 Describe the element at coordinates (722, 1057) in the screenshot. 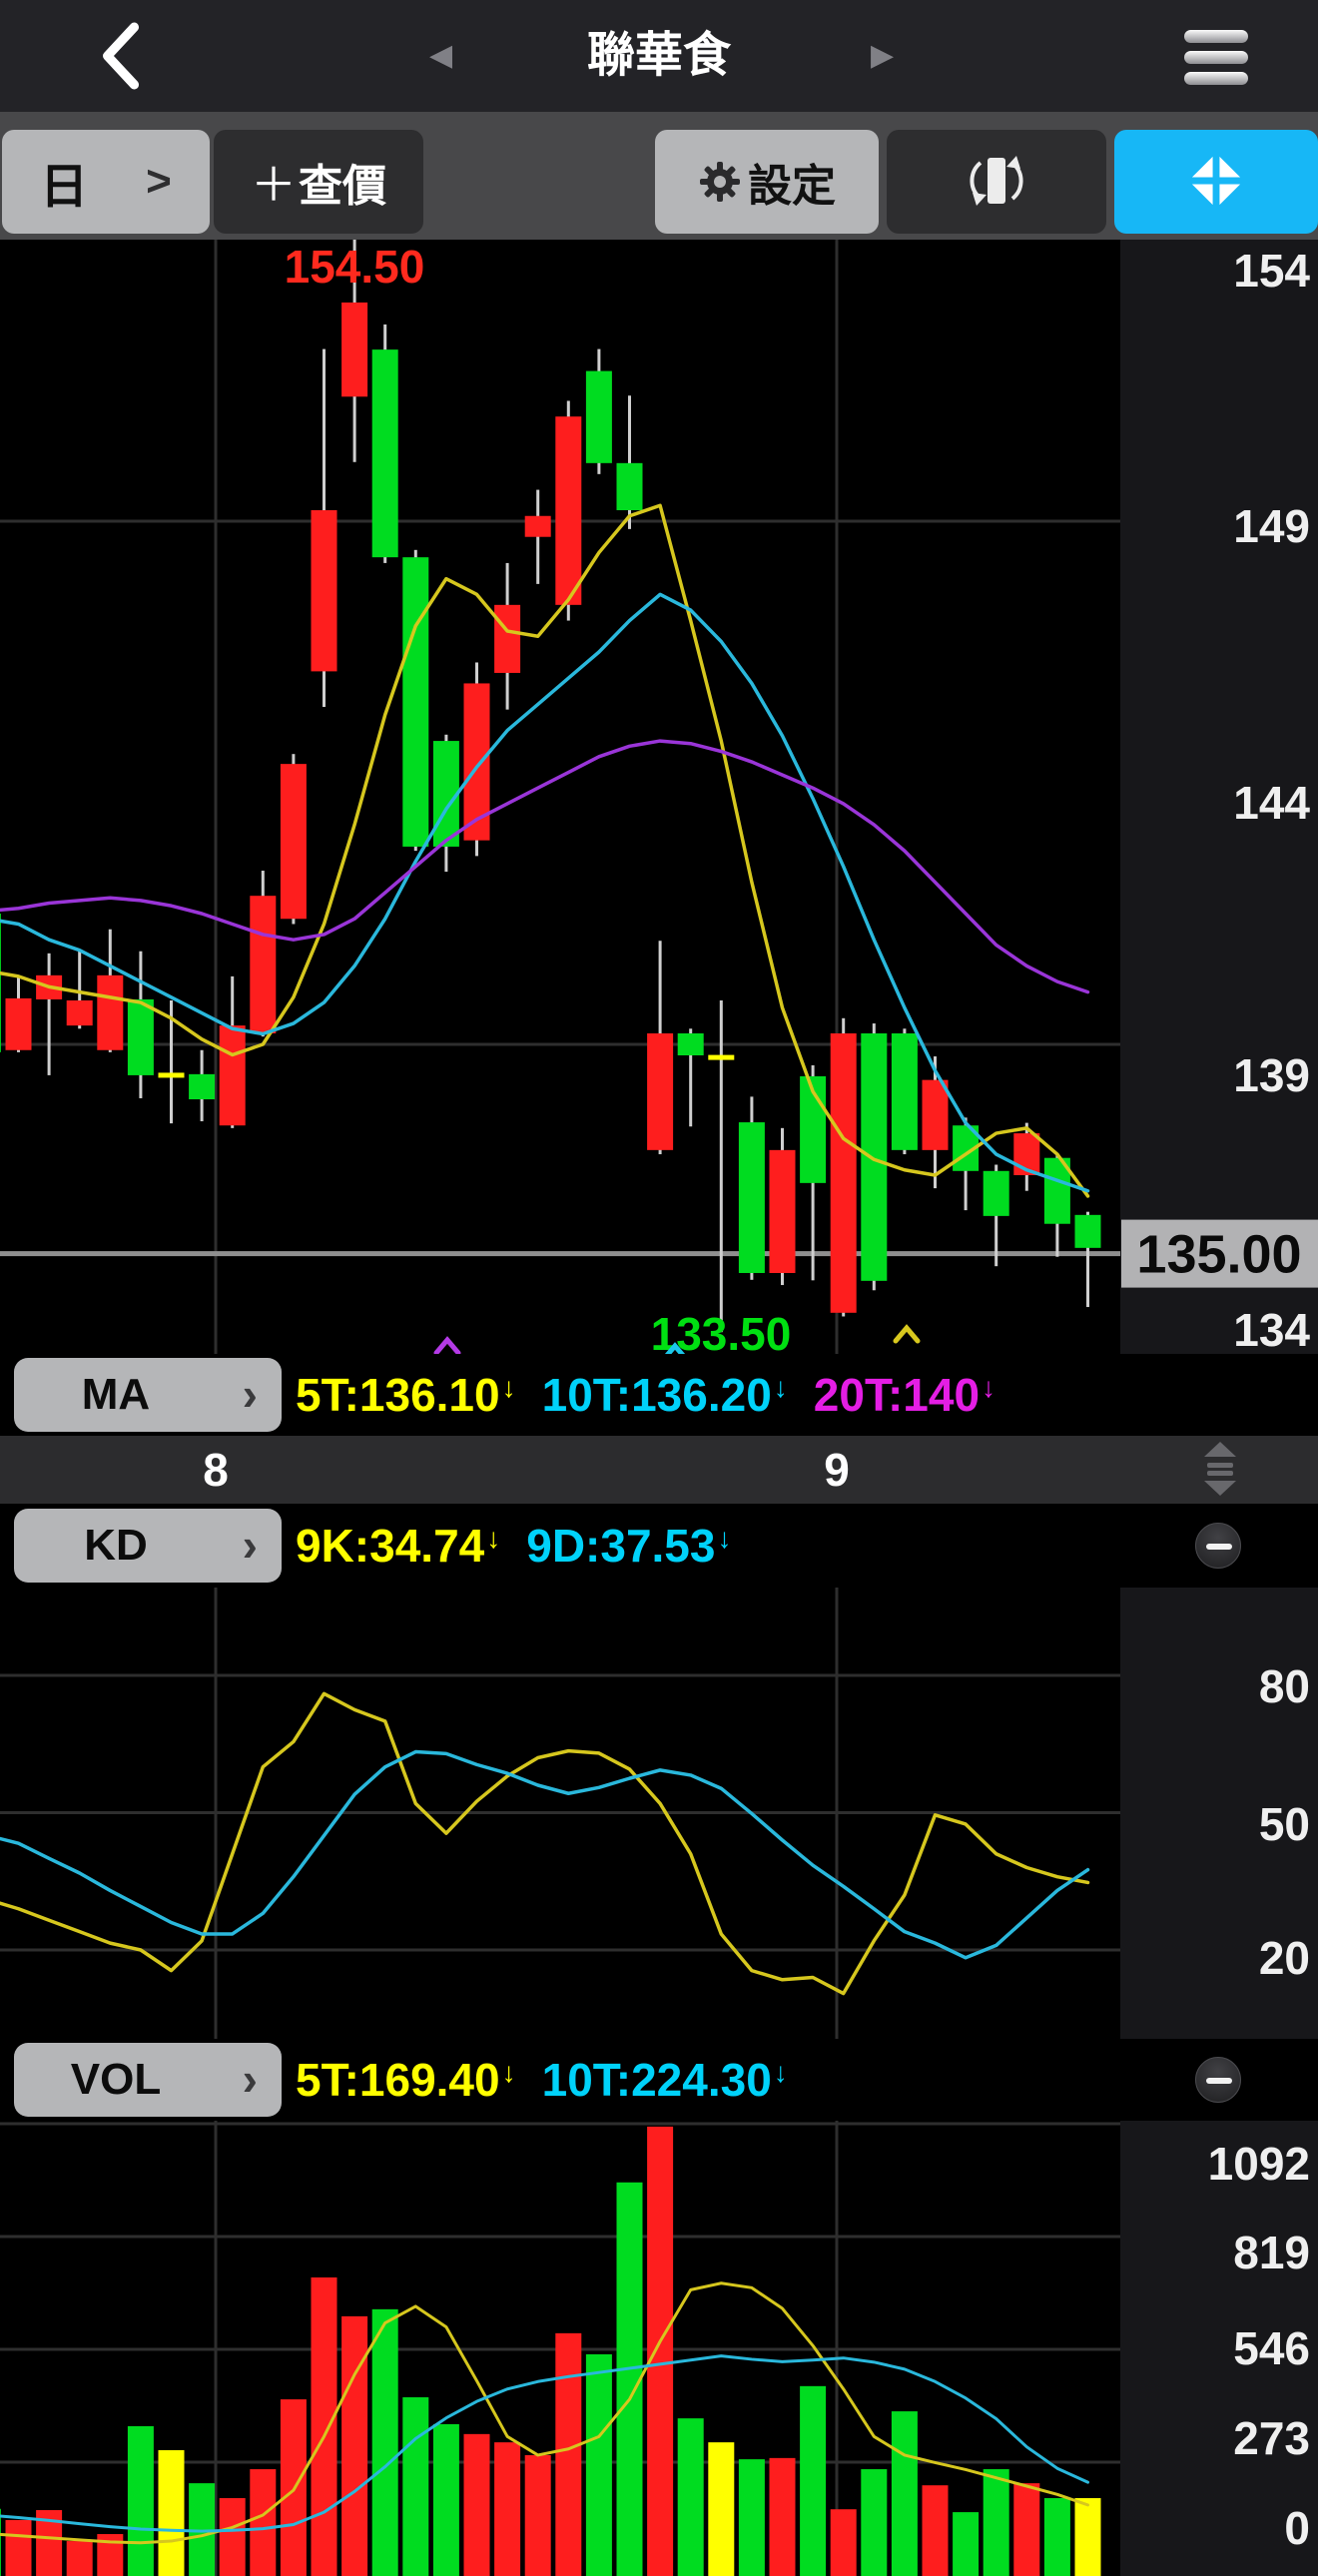

I see `candle-doji-dash` at that location.